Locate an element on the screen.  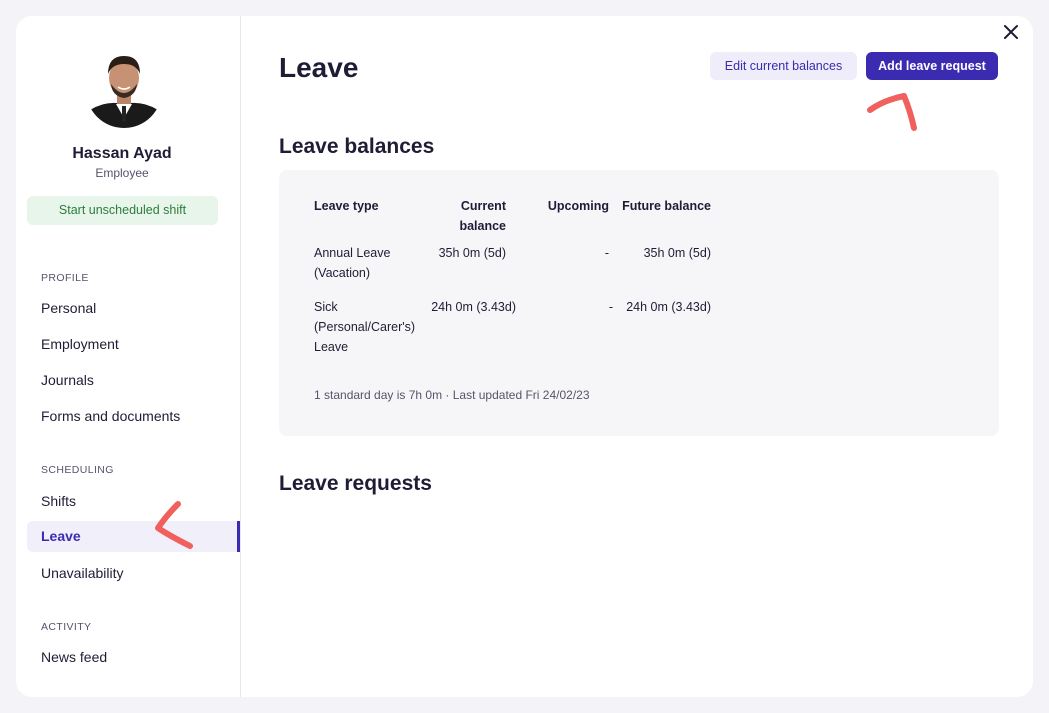
sick-upcoming: - is located at coordinates (610, 307).